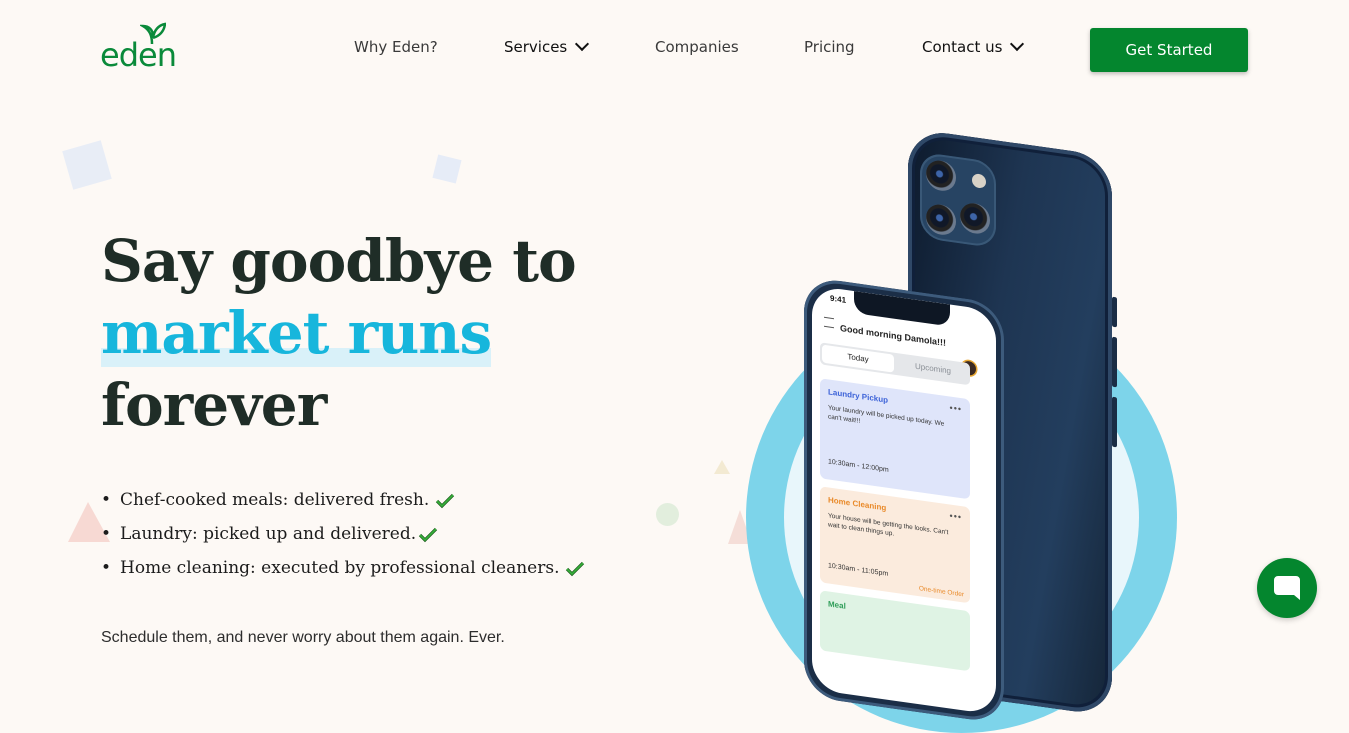 This screenshot has height=733, width=1349. Describe the element at coordinates (396, 47) in the screenshot. I see `nav-why-eden: Why Eden?` at that location.